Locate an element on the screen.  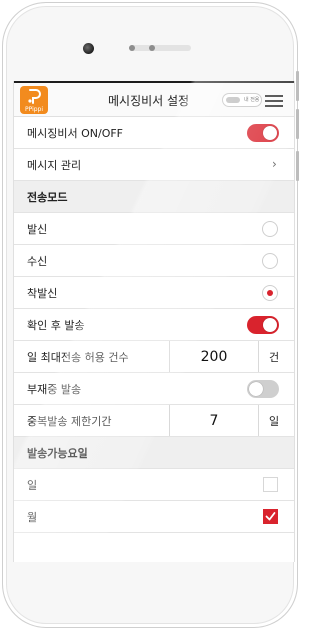
logo-icon is located at coordinates (34, 96).